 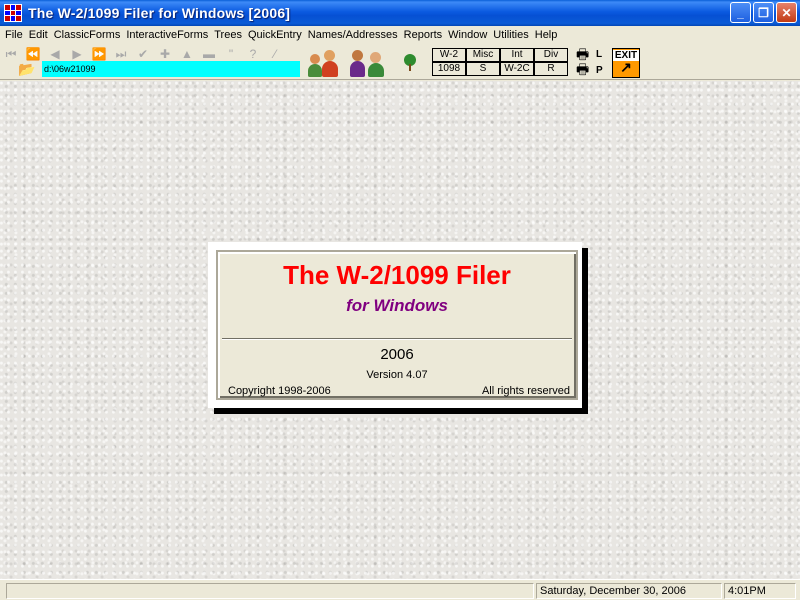 What do you see at coordinates (14, 35) in the screenshot?
I see `menu-file: File` at bounding box center [14, 35].